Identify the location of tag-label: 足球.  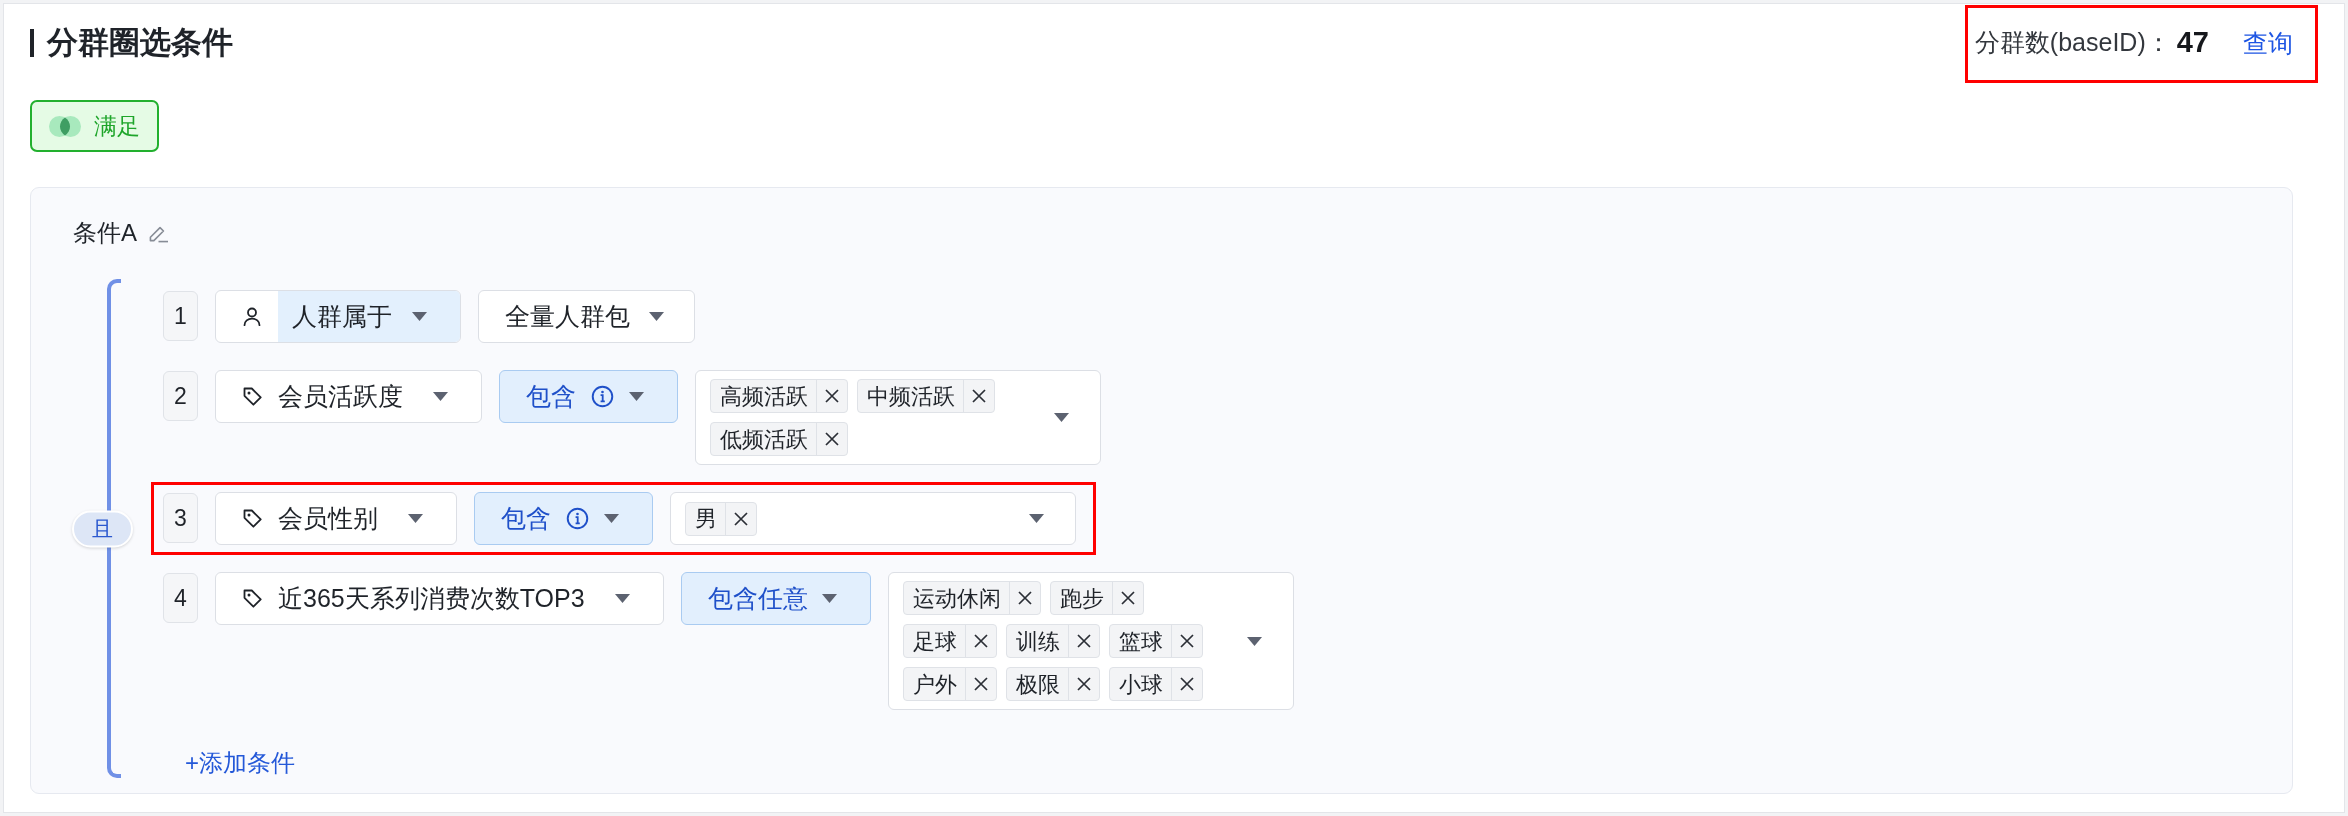
(934, 641).